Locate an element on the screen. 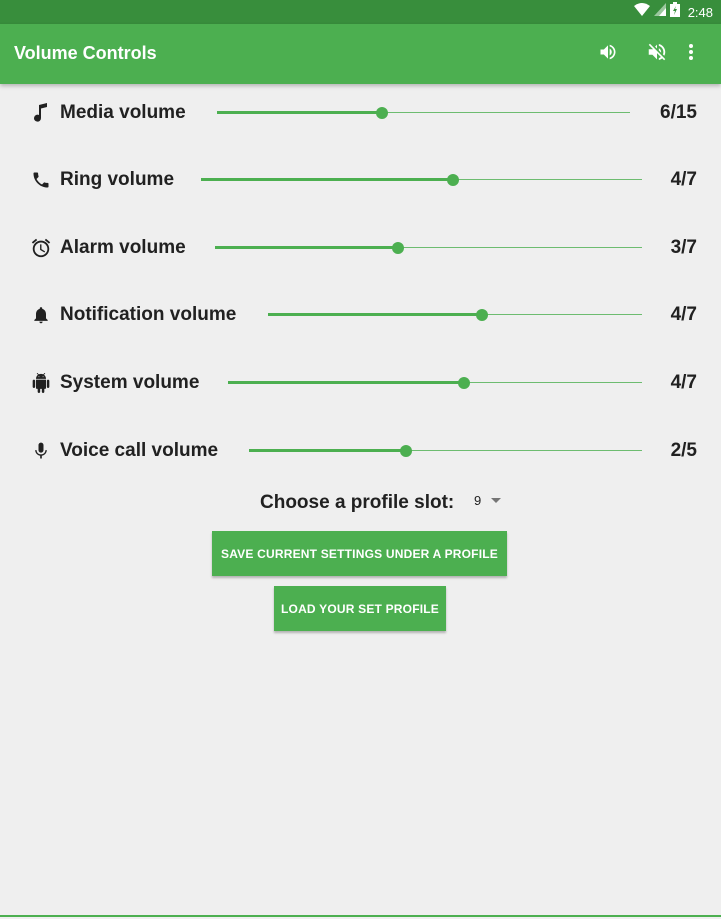 Image resolution: width=721 pixels, height=919 pixels. volume-row-ring: Ring volume 4/7 is located at coordinates (360, 180).